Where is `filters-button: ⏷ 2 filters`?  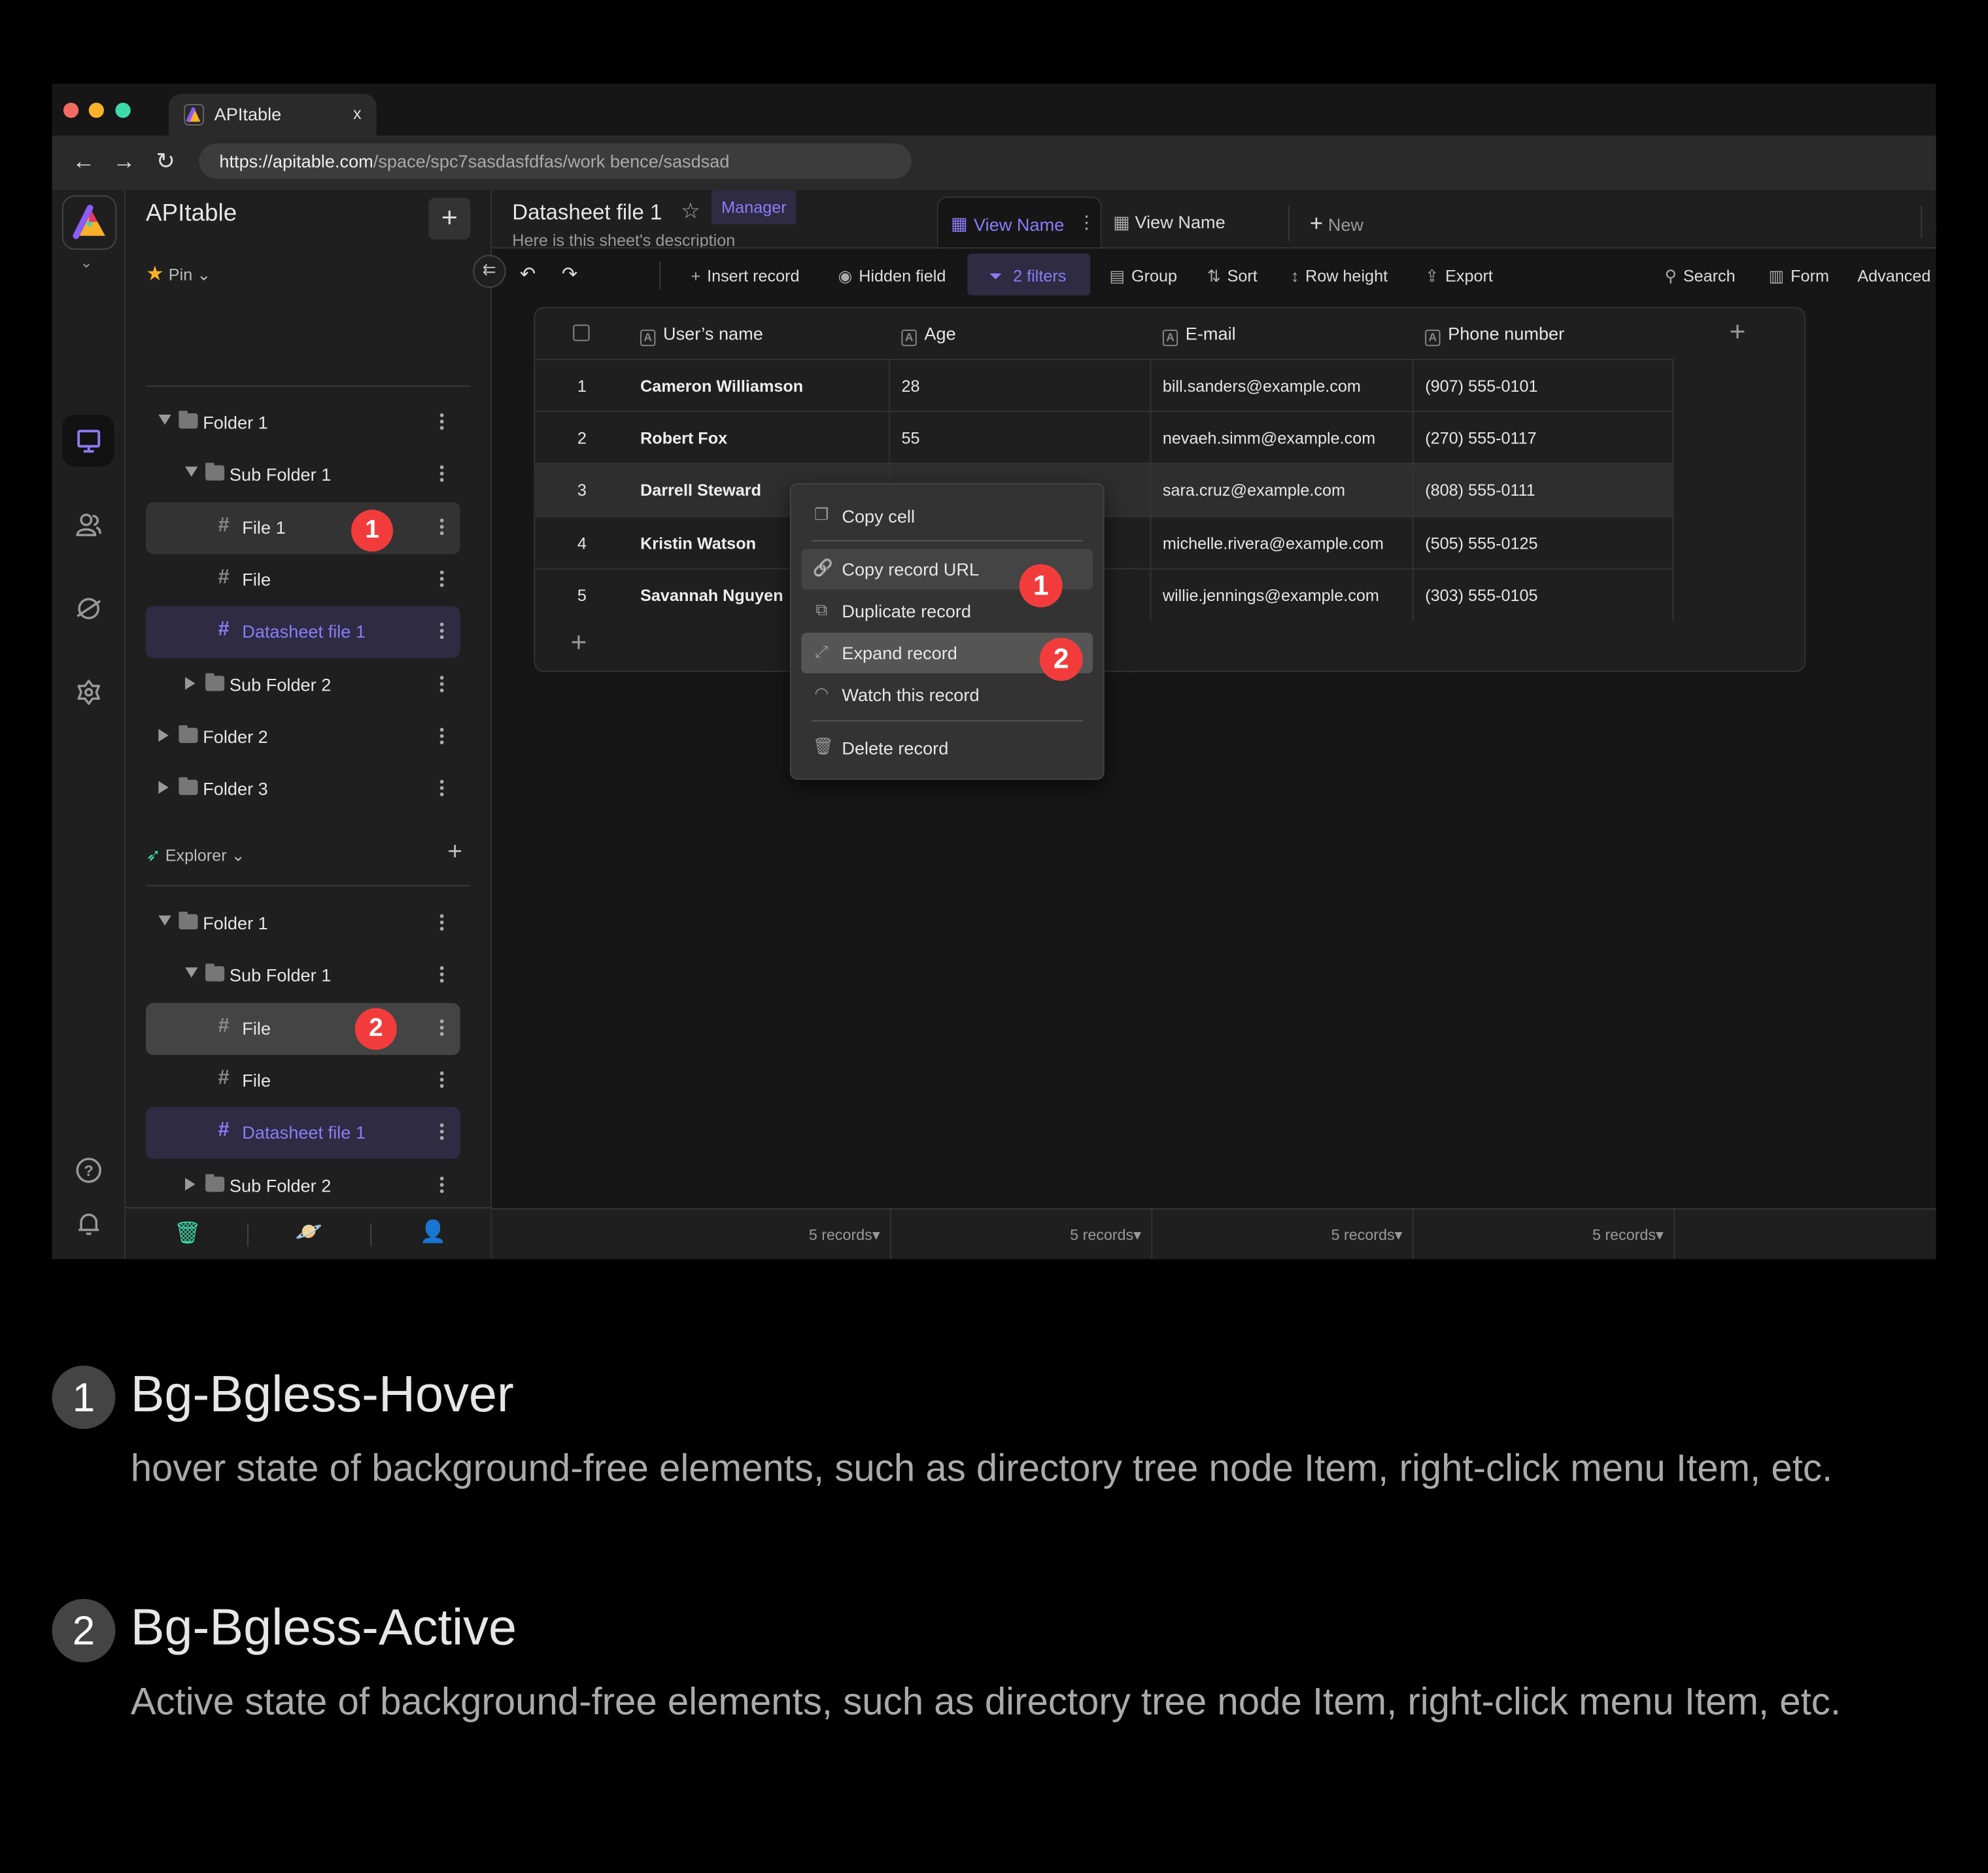
filters-button: ⏷ 2 filters is located at coordinates (1029, 275).